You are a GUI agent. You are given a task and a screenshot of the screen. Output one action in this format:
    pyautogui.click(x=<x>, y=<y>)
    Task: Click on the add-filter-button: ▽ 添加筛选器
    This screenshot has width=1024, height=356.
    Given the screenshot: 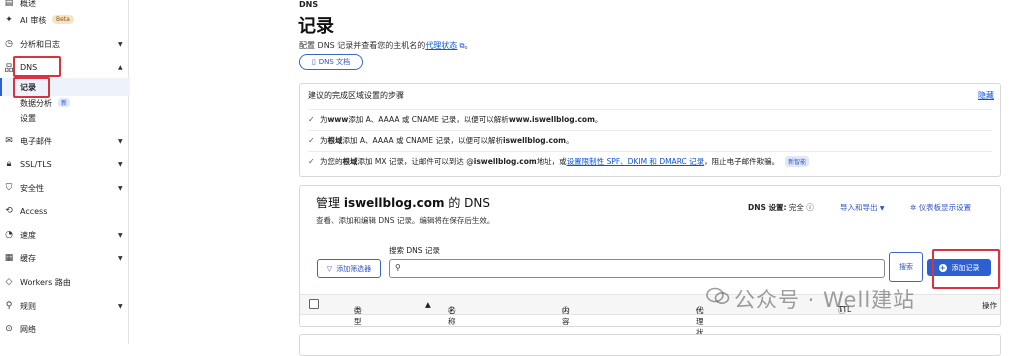 What is the action you would take?
    pyautogui.click(x=349, y=268)
    